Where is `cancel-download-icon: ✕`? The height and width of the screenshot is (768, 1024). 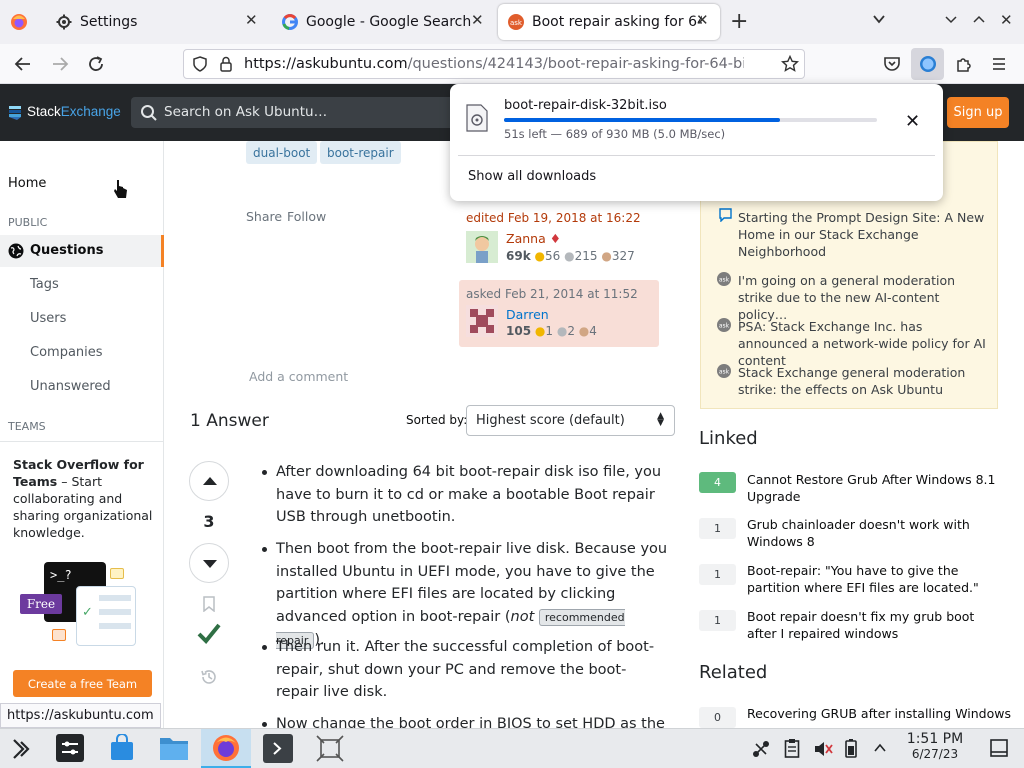
cancel-download-icon: ✕ is located at coordinates (912, 121).